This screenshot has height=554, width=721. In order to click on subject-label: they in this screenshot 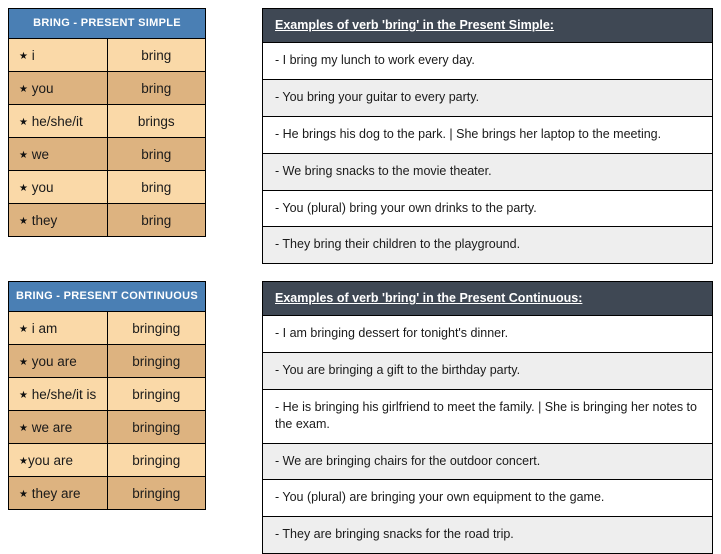, I will do `click(44, 220)`.